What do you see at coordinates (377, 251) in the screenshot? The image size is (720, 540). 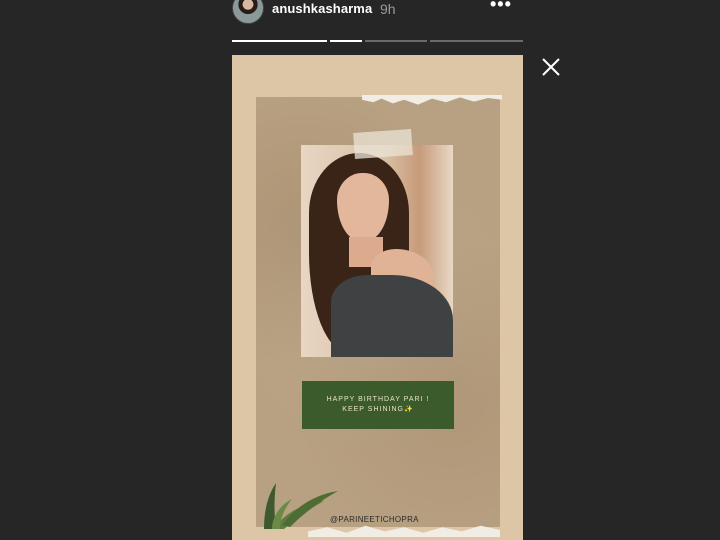 I see `portrait-photo` at bounding box center [377, 251].